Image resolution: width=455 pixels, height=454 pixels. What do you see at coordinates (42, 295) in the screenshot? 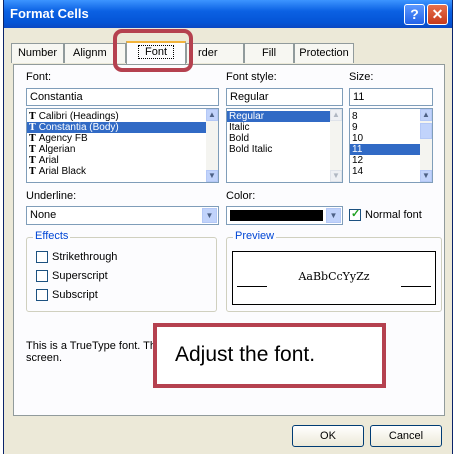
I see `subscript-checkbox` at bounding box center [42, 295].